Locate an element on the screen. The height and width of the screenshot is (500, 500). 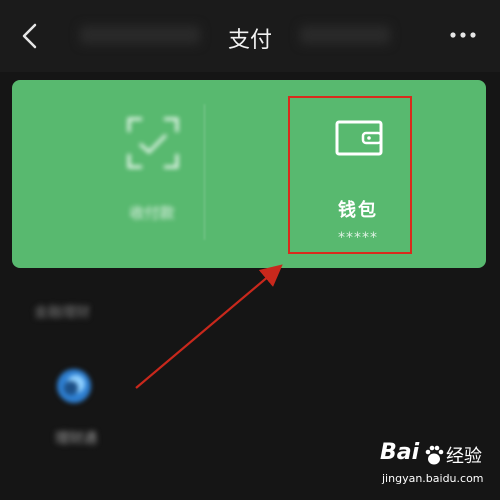
licaitong-icon is located at coordinates (74, 386).